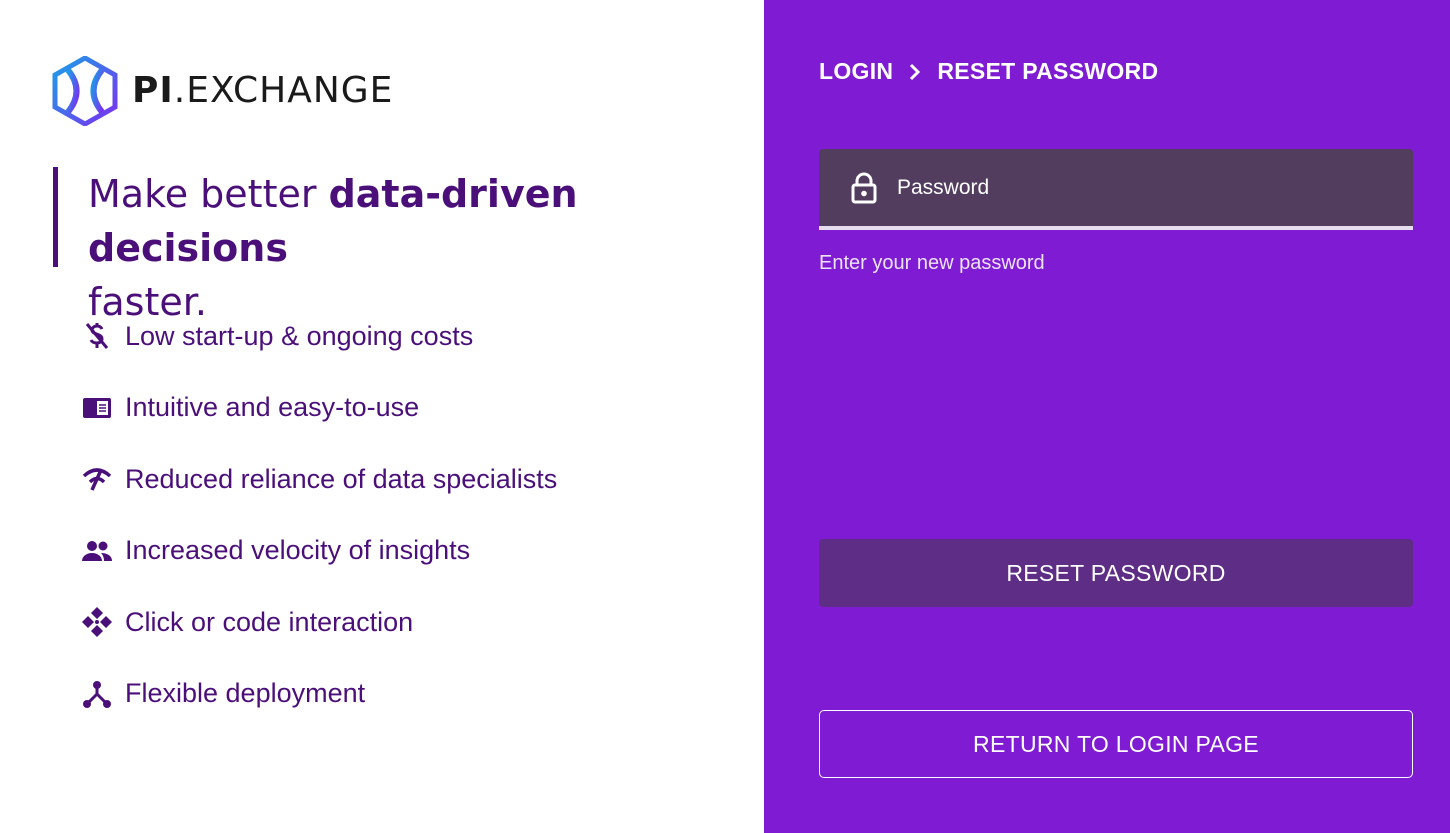  I want to click on feature-item: Click or code interaction, so click(318, 622).